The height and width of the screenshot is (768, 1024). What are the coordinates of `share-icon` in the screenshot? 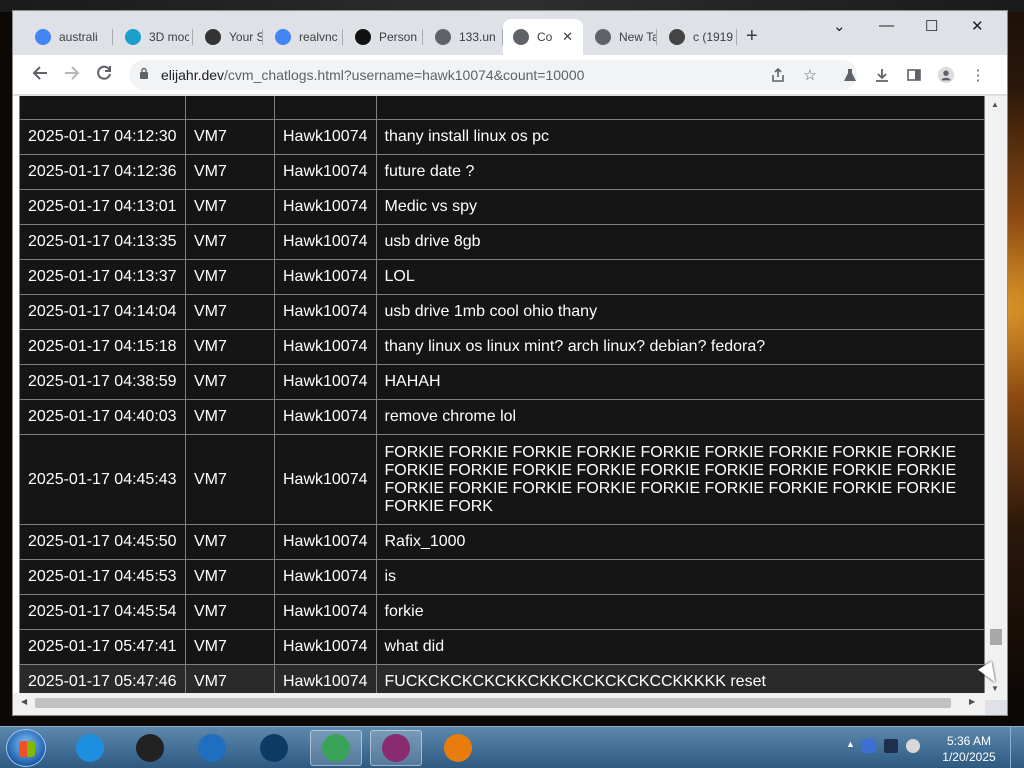 It's located at (778, 75).